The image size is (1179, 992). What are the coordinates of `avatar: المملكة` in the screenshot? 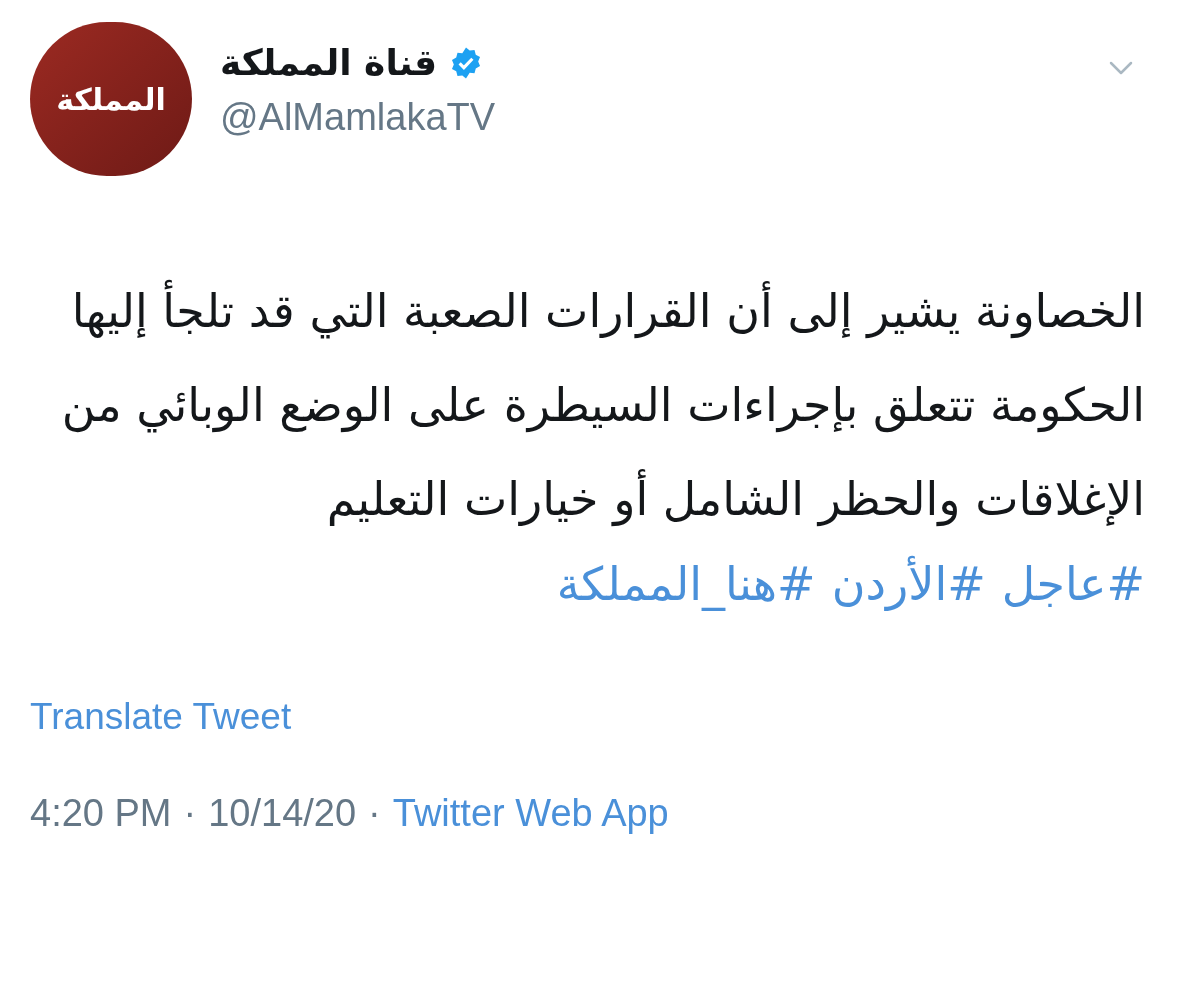 It's located at (111, 99).